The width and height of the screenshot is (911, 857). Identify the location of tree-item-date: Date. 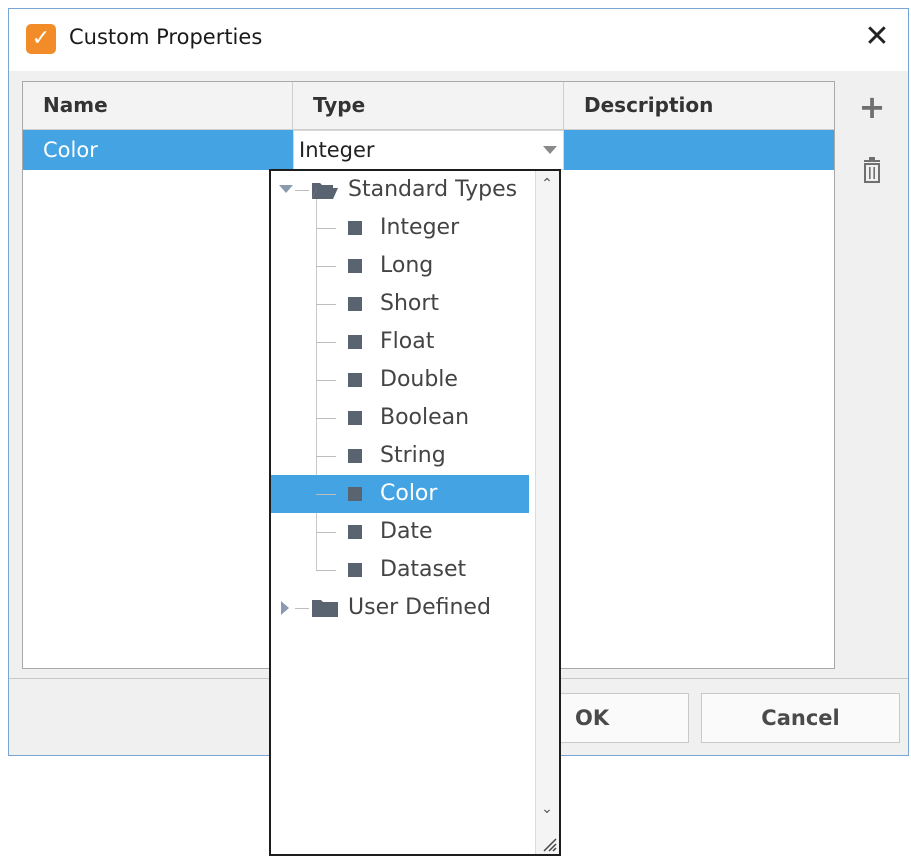
(400, 532).